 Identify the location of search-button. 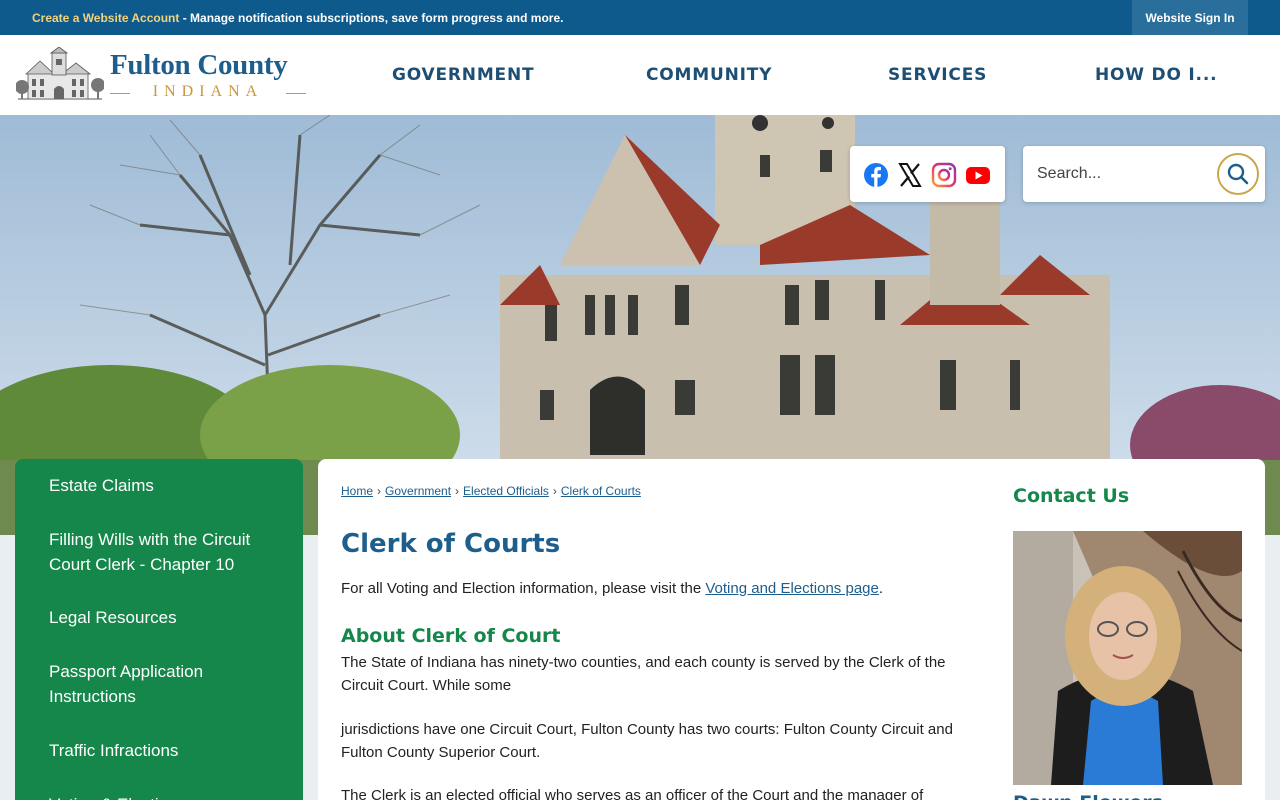
(1238, 174).